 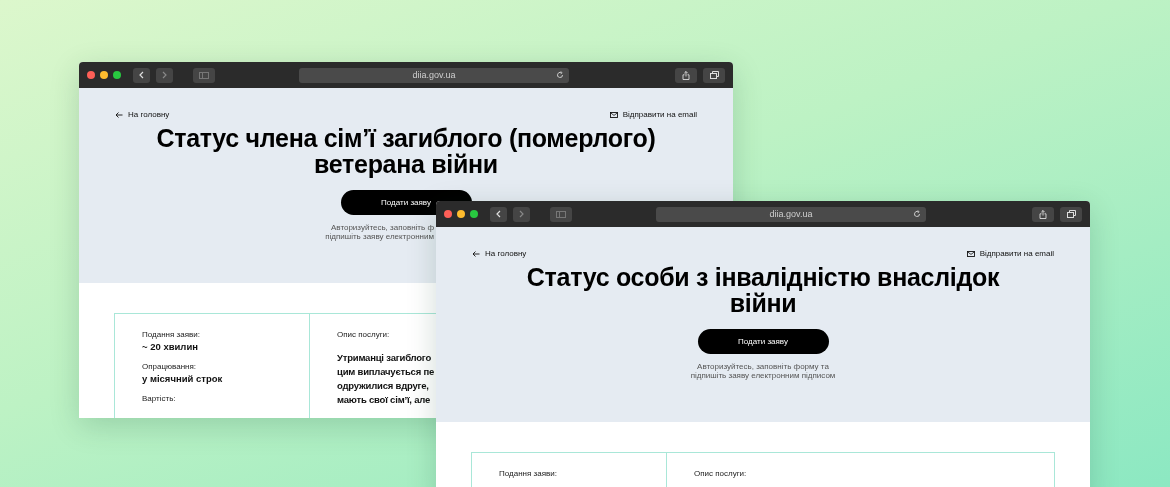 What do you see at coordinates (384, 400) in the screenshot?
I see `description-text: мають свої сім’ї, але` at bounding box center [384, 400].